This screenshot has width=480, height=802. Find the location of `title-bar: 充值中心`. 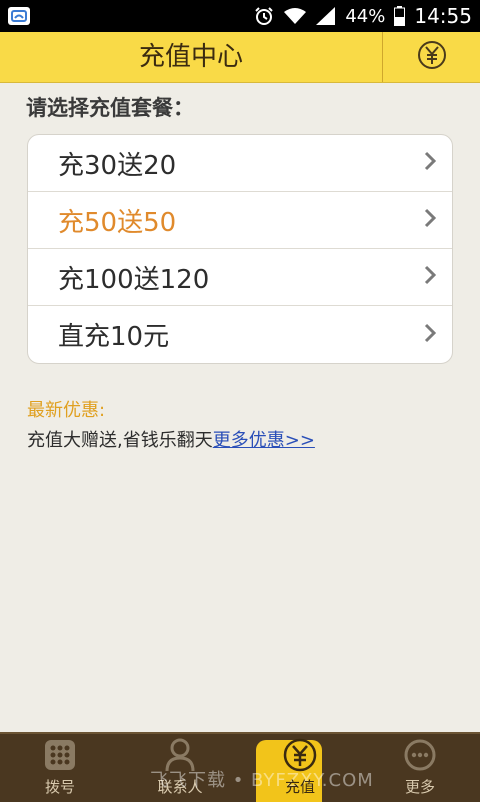

title-bar: 充值中心 is located at coordinates (240, 57).